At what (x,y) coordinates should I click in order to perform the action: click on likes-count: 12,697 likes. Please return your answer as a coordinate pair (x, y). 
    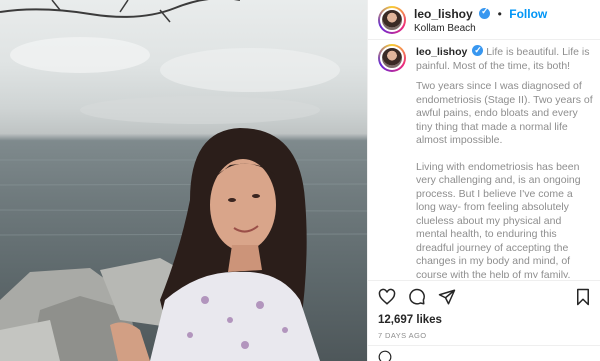
    Looking at the image, I should click on (410, 320).